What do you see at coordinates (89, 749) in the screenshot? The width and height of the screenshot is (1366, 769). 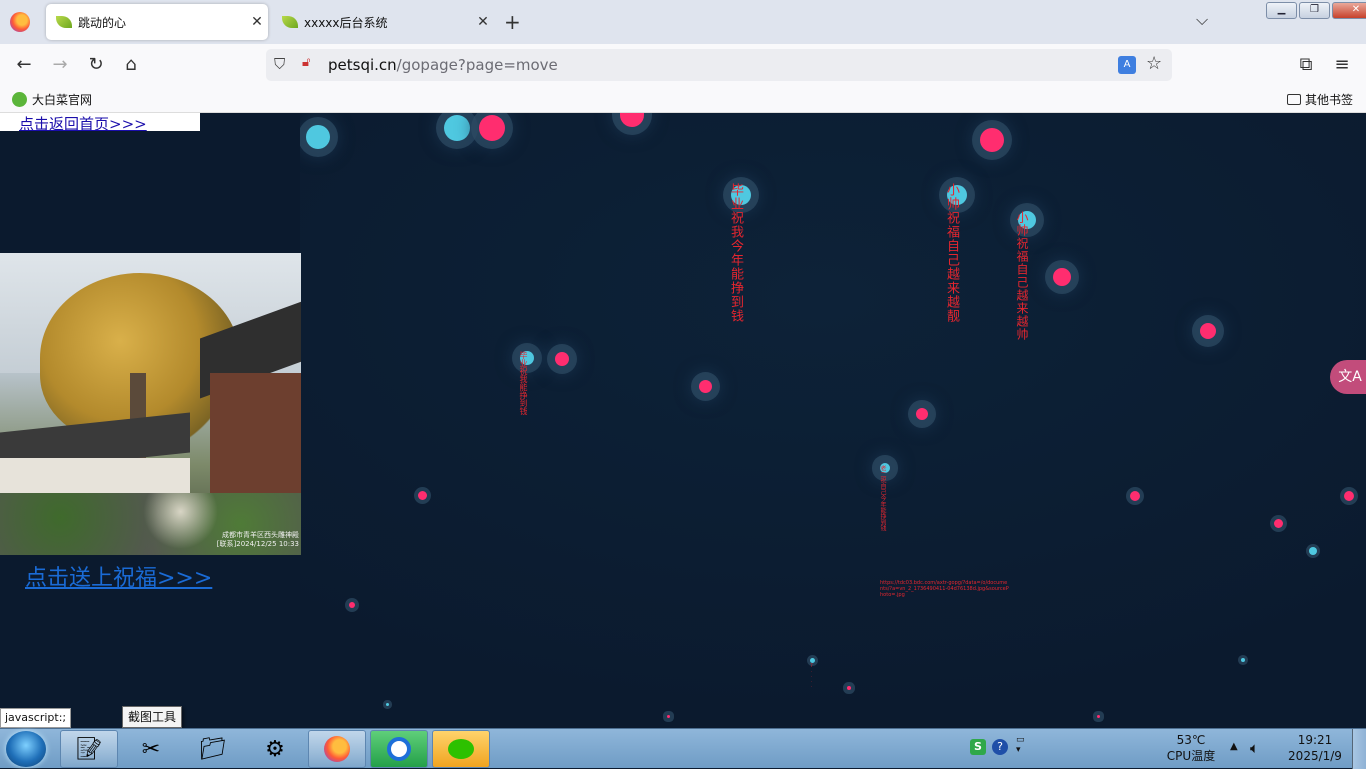 I see `notepad-icon: 📝︎` at bounding box center [89, 749].